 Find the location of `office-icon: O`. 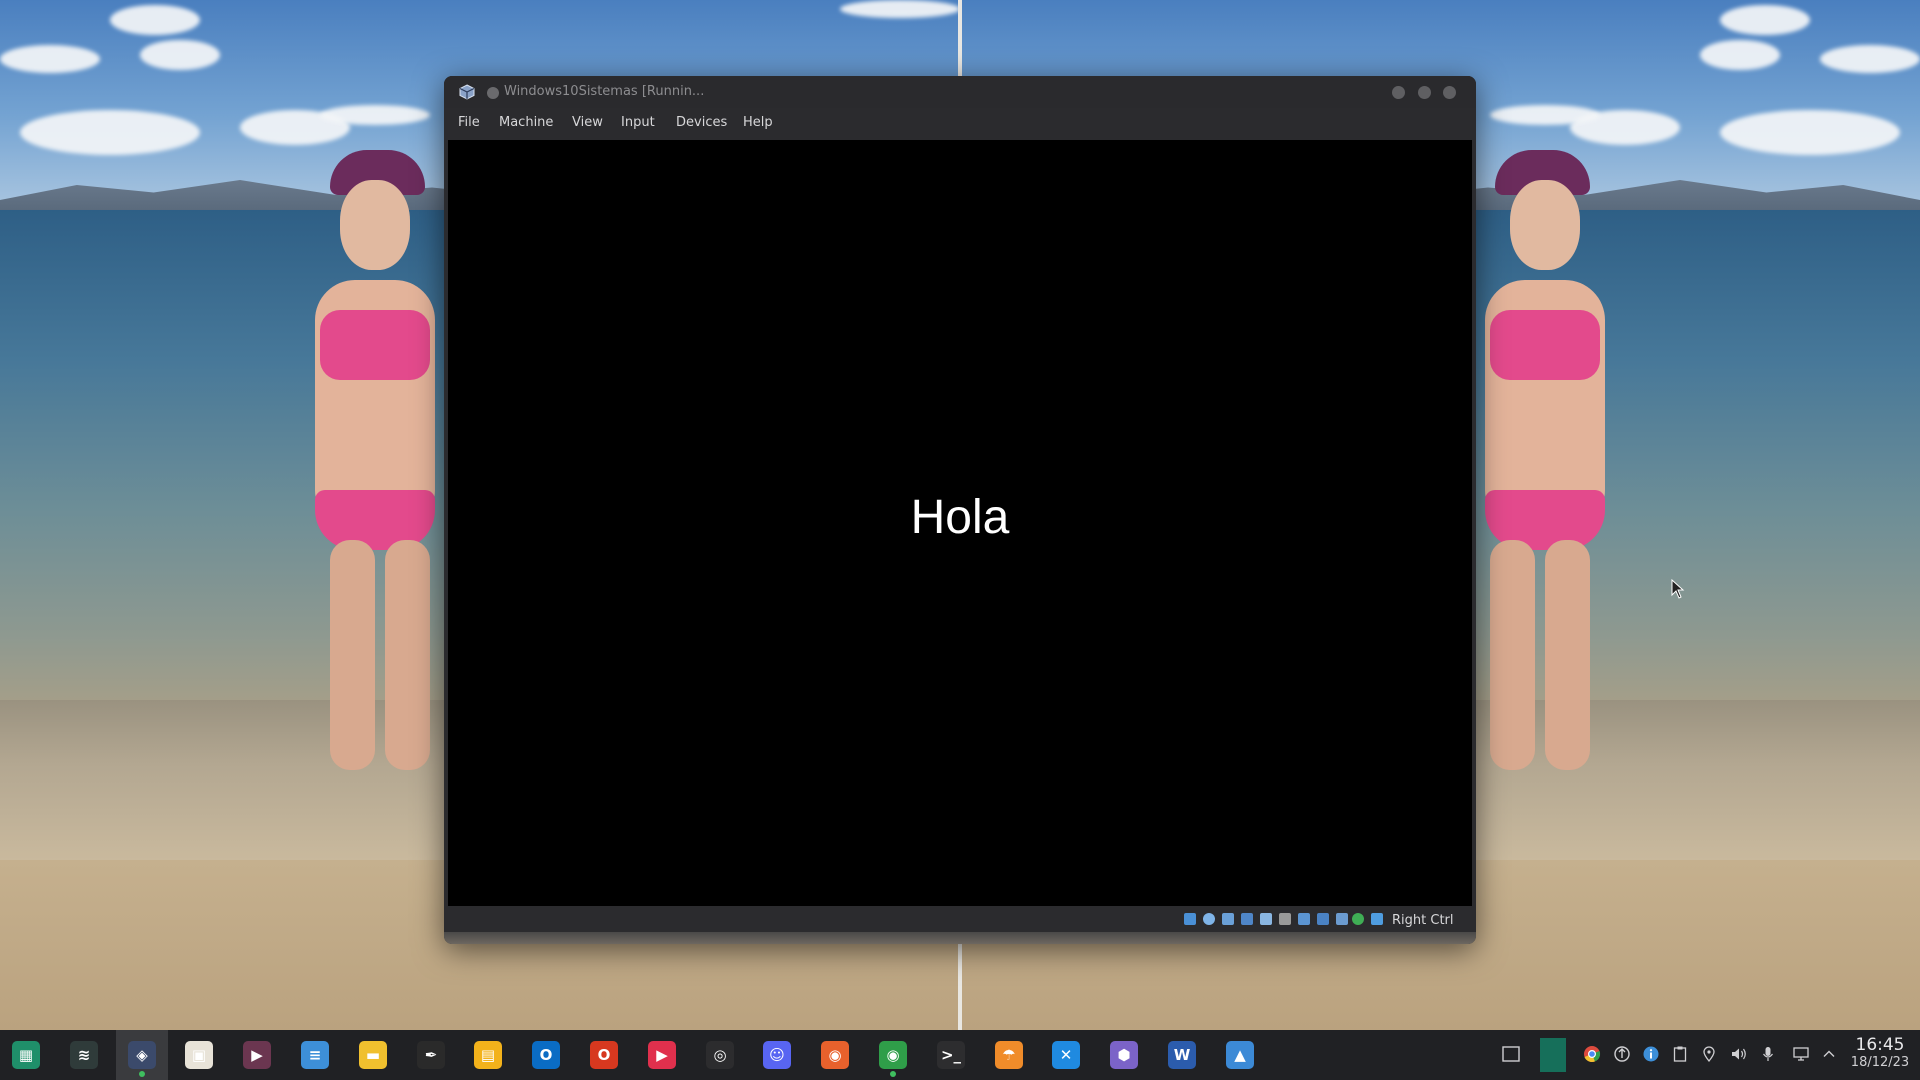

office-icon: O is located at coordinates (604, 1055).